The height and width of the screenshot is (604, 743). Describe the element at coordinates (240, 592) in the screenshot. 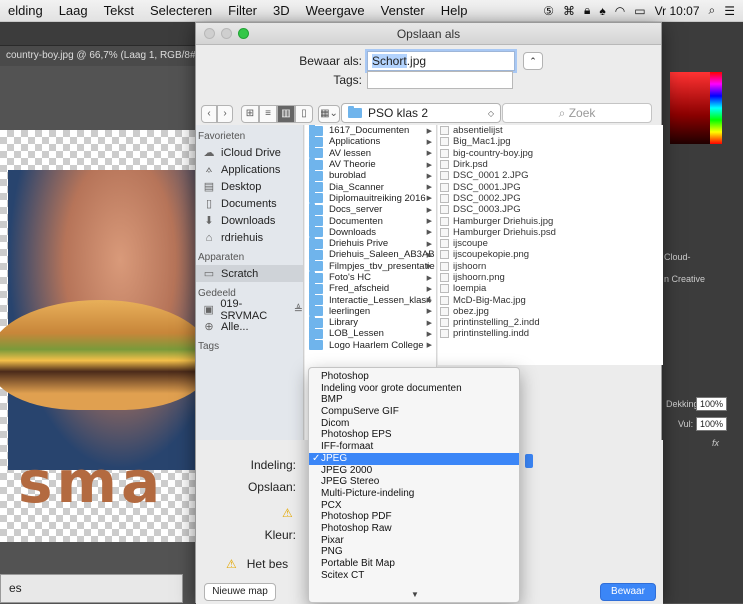

I see `new-folder-button: Nieuwe map` at that location.